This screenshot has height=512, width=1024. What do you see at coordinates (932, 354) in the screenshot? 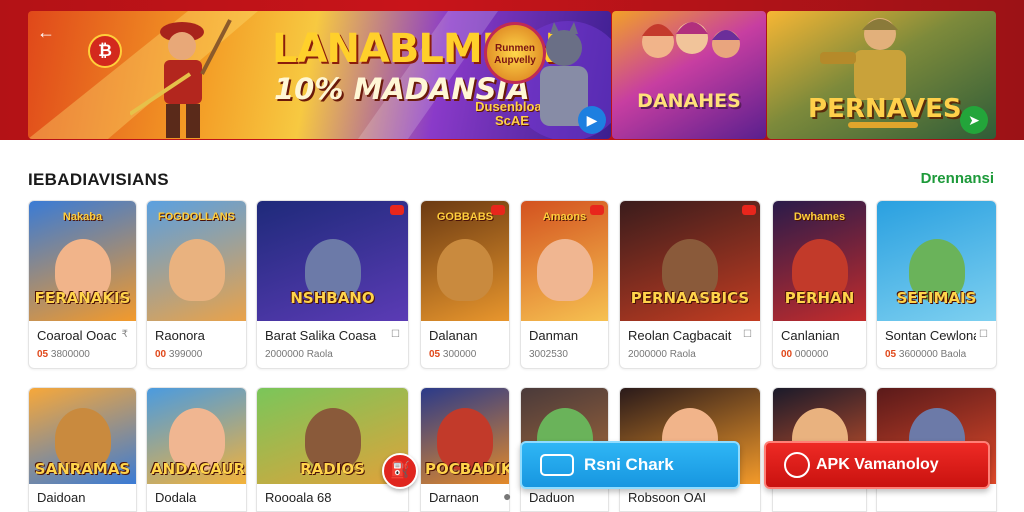
I see `game-meta-count: 3600000 Baola` at bounding box center [932, 354].